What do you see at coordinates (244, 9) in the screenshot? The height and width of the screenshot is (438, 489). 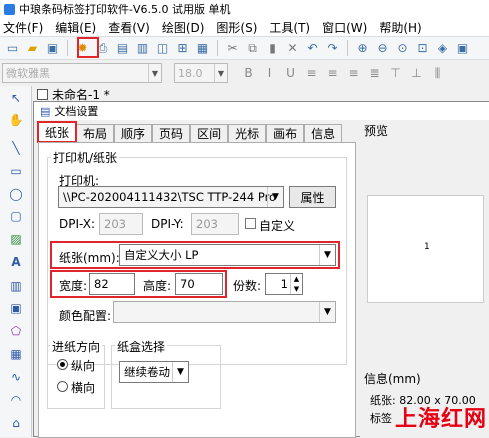 I see `title-bar: 中琅条码标签打印软件-V6.5.0 试用版 单机` at bounding box center [244, 9].